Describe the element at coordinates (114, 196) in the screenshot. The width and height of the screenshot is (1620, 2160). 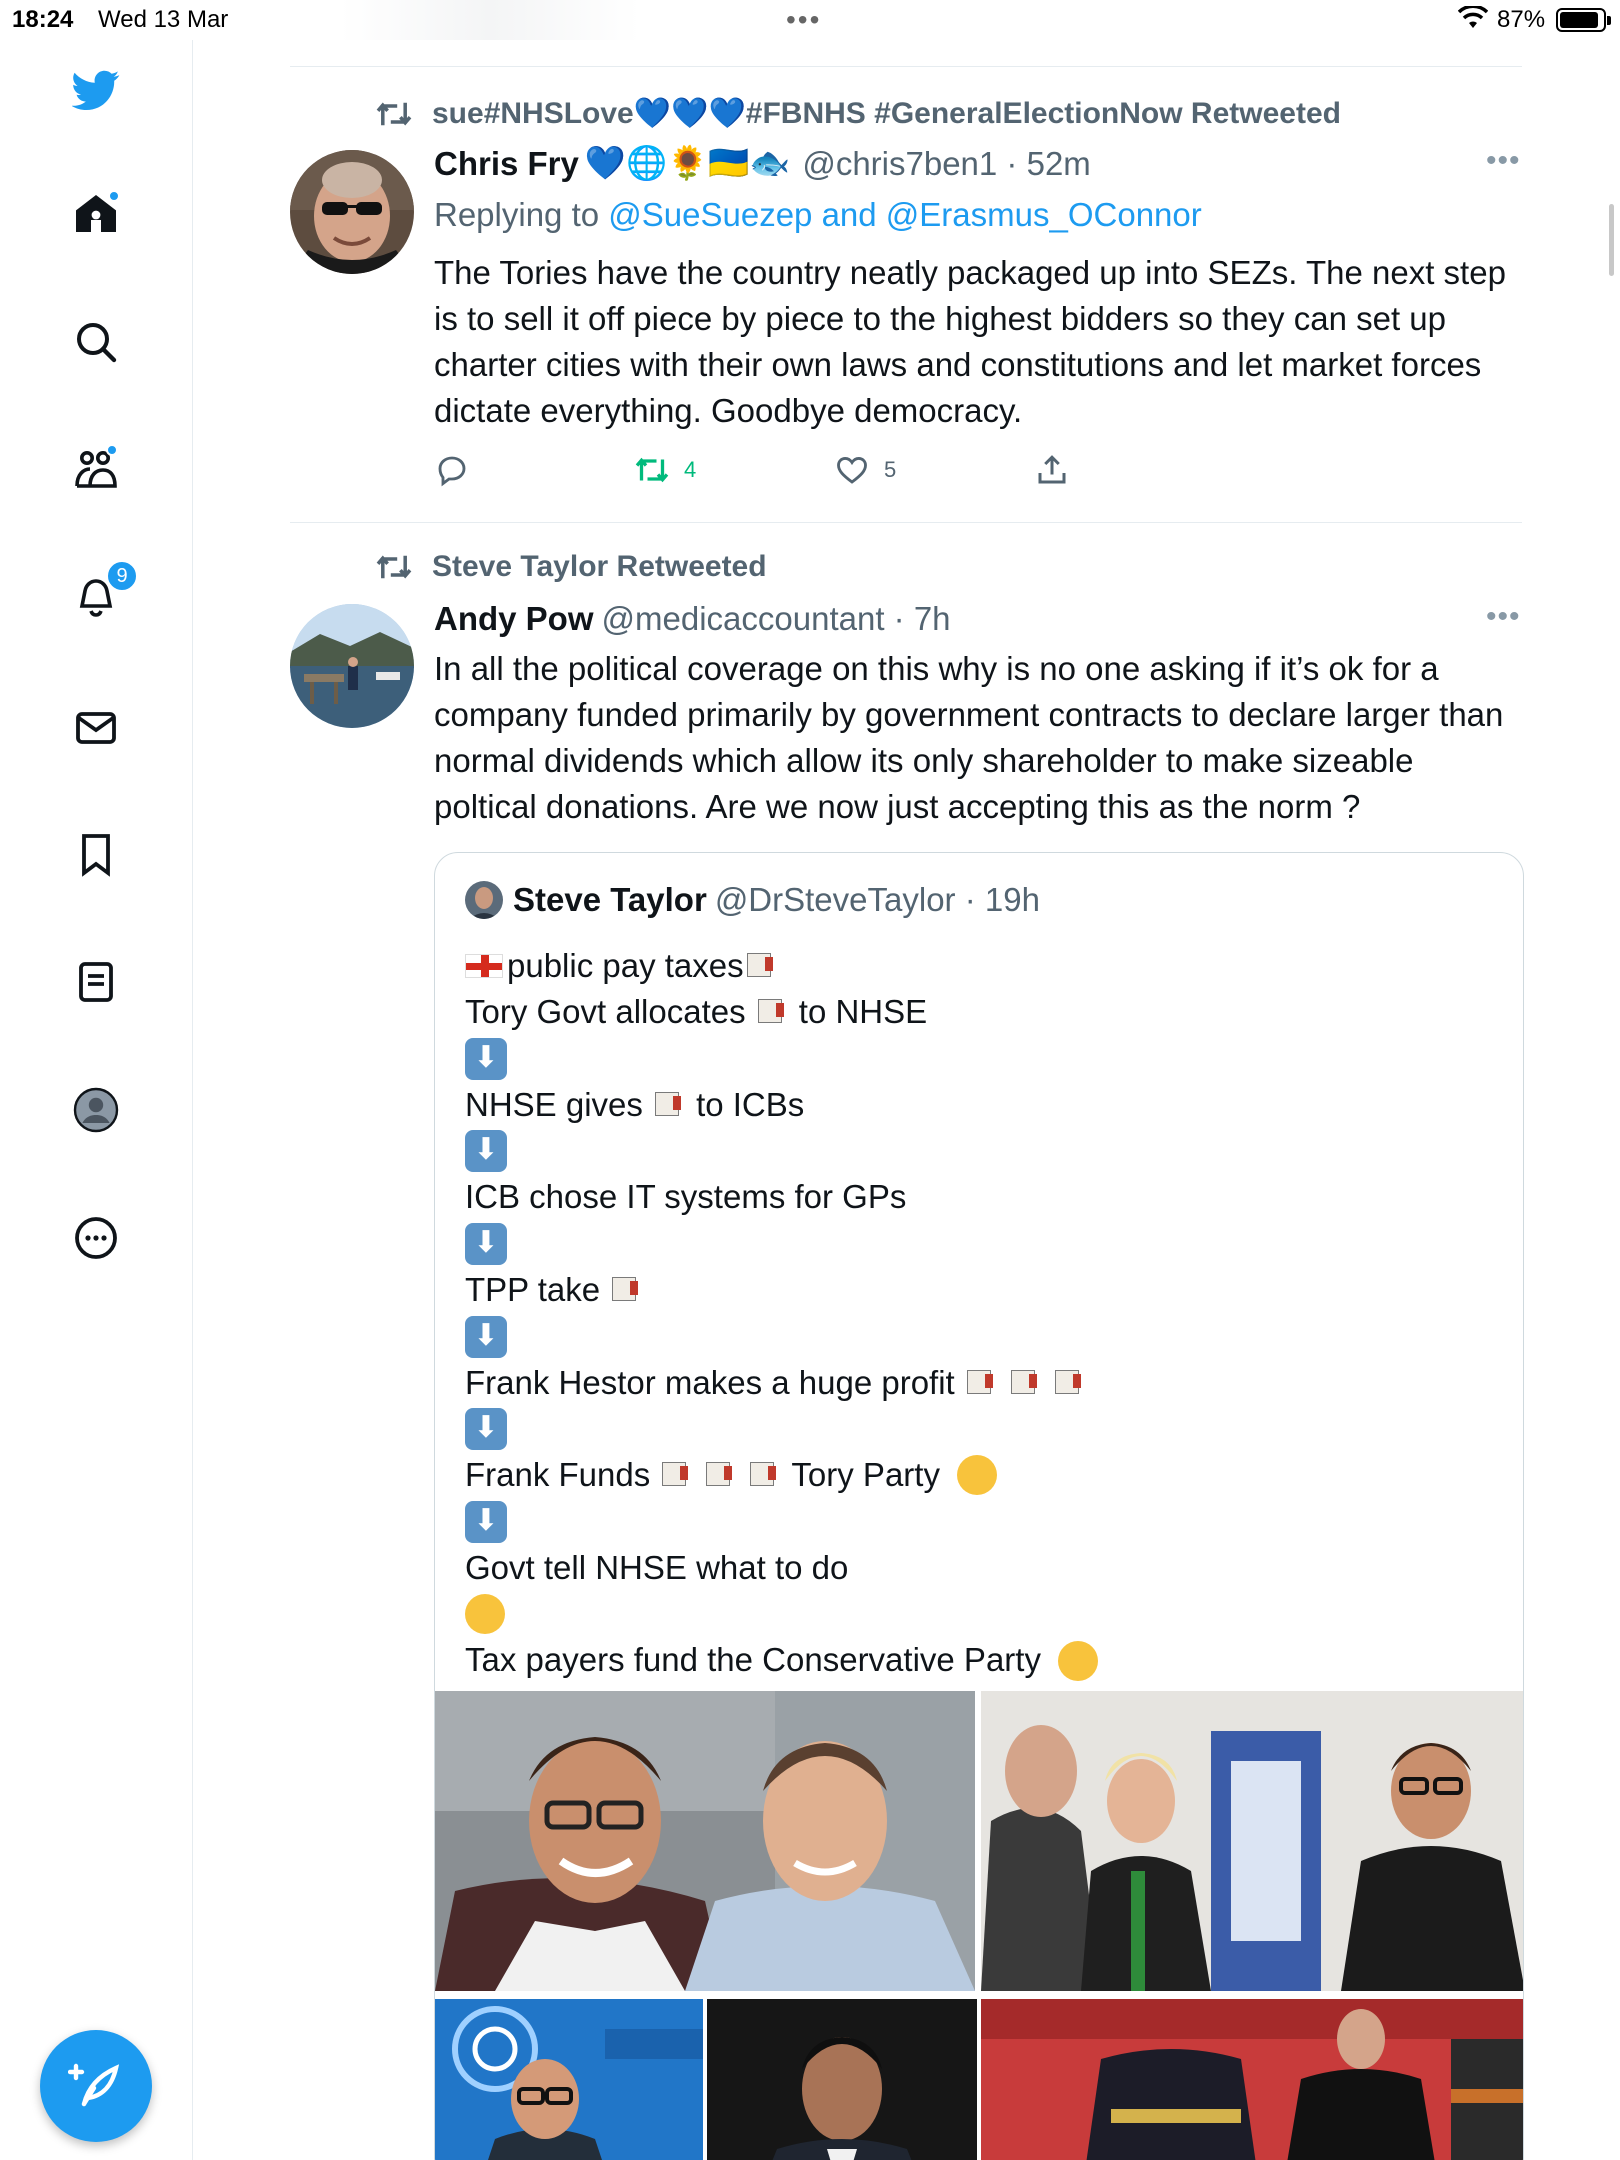
I see `home-new-dot` at that location.